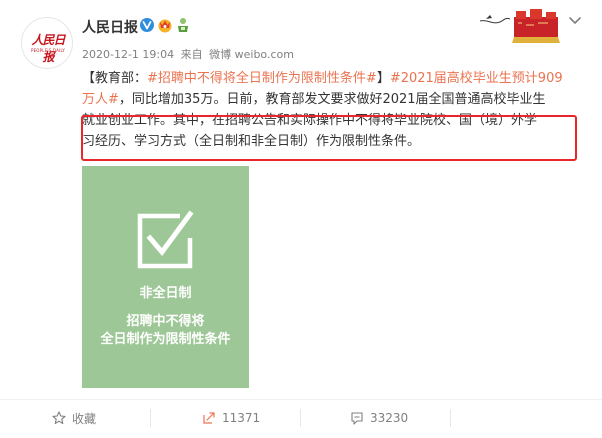  Describe the element at coordinates (110, 27) in the screenshot. I see `author-name: 人民日报` at that location.